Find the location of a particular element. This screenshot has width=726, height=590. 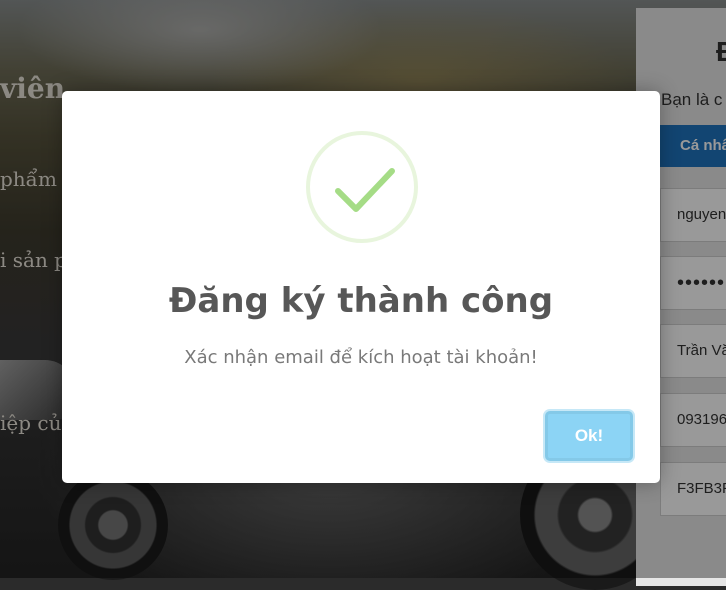

ok-button: Ok! is located at coordinates (589, 436).